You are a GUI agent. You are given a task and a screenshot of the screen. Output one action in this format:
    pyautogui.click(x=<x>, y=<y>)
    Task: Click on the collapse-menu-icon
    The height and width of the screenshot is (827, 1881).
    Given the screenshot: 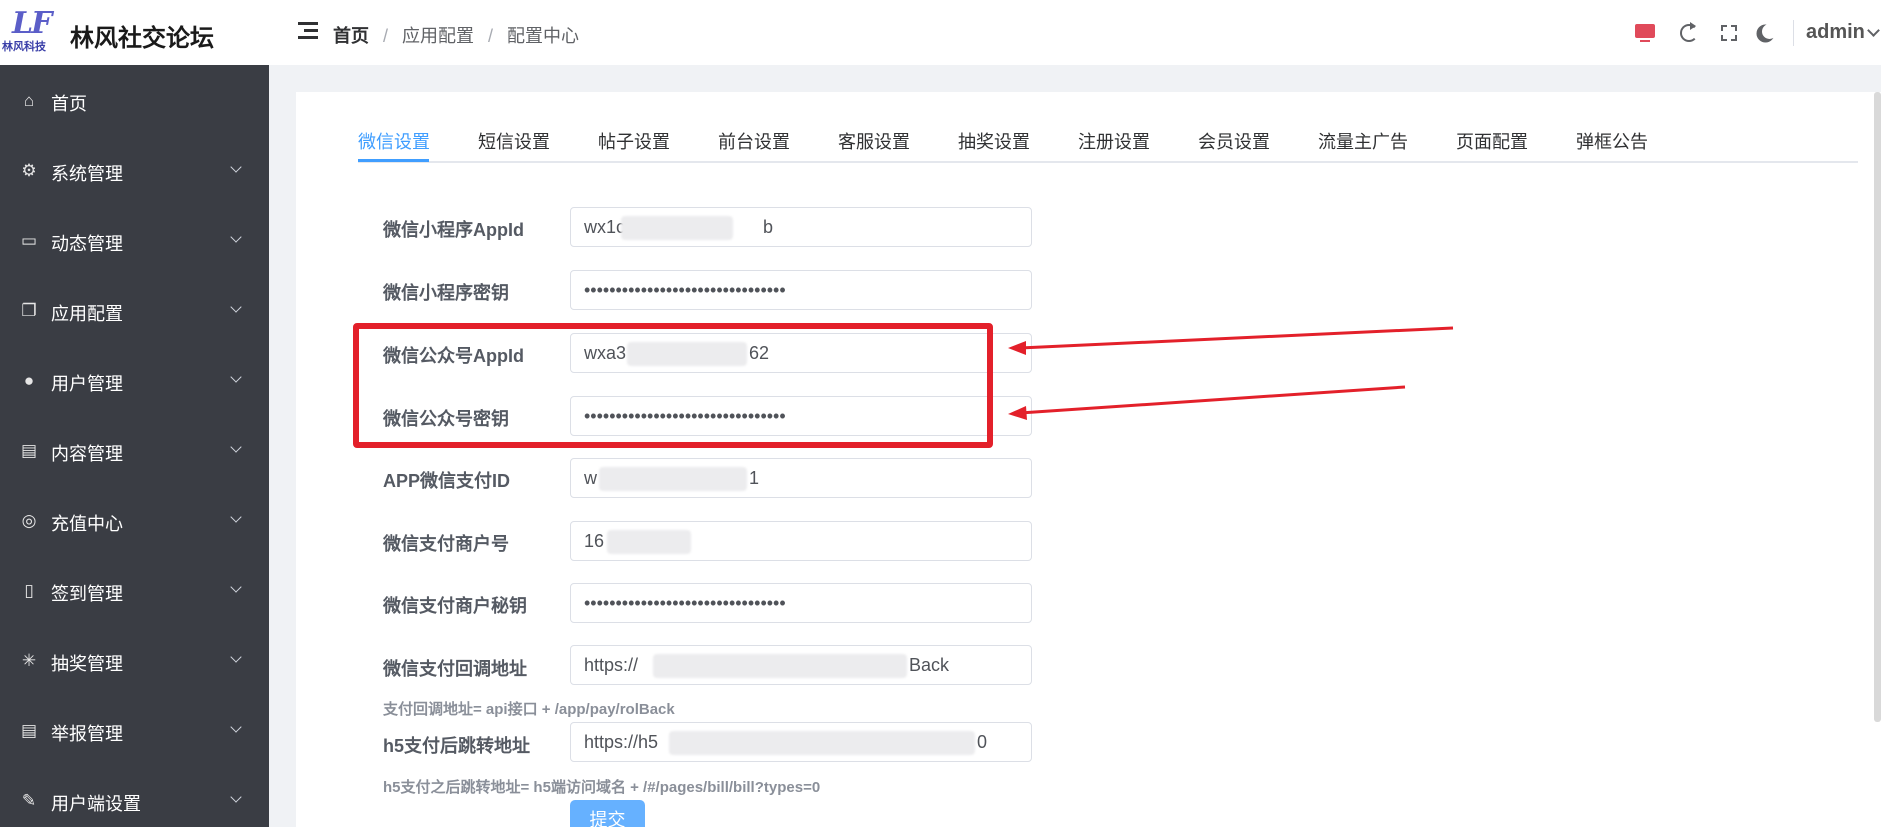 What is the action you would take?
    pyautogui.click(x=308, y=31)
    